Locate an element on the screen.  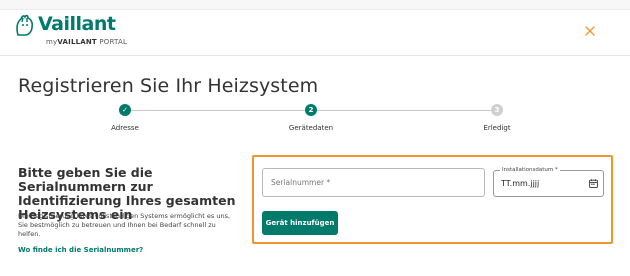
step-label-adresse: Adresse is located at coordinates (125, 128).